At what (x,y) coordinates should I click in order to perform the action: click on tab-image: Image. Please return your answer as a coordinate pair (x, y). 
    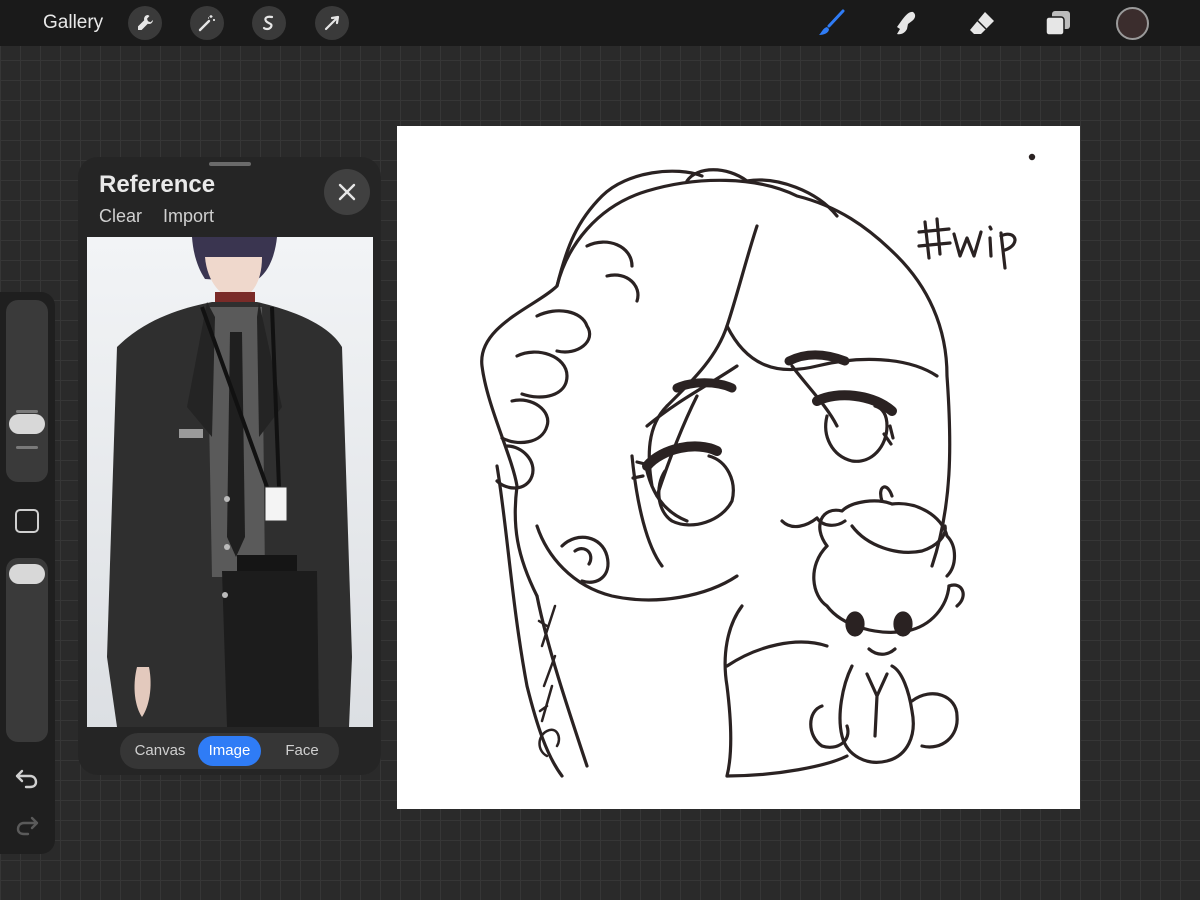
    Looking at the image, I should click on (229, 751).